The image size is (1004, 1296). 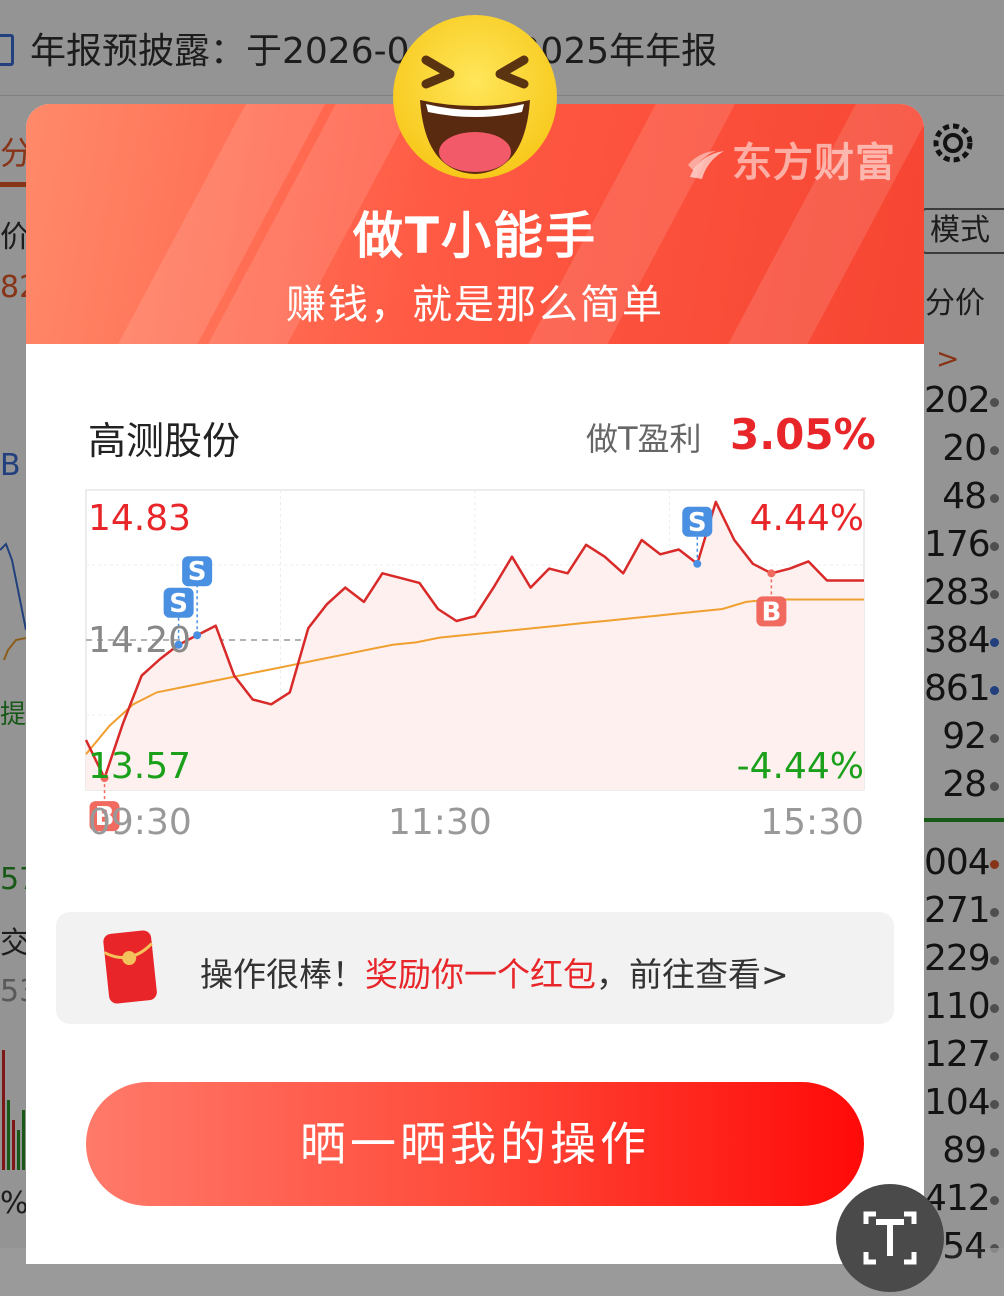 I want to click on price-high-label: 14.83, so click(x=140, y=518).